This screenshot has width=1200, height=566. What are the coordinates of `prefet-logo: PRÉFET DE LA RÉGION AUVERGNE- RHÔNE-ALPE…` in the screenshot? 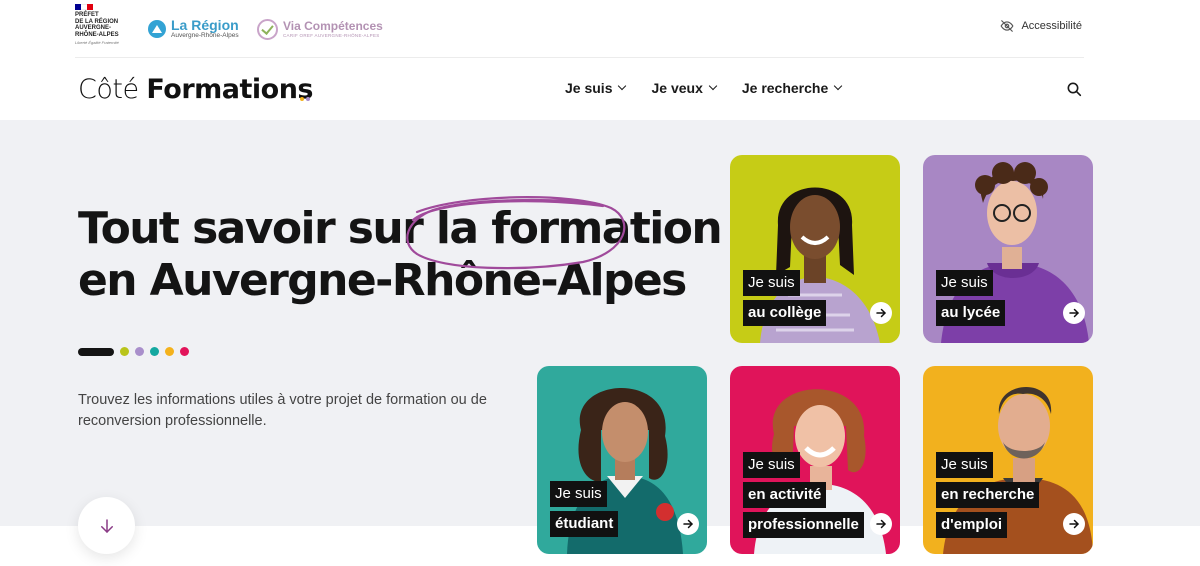 It's located at (103, 29).